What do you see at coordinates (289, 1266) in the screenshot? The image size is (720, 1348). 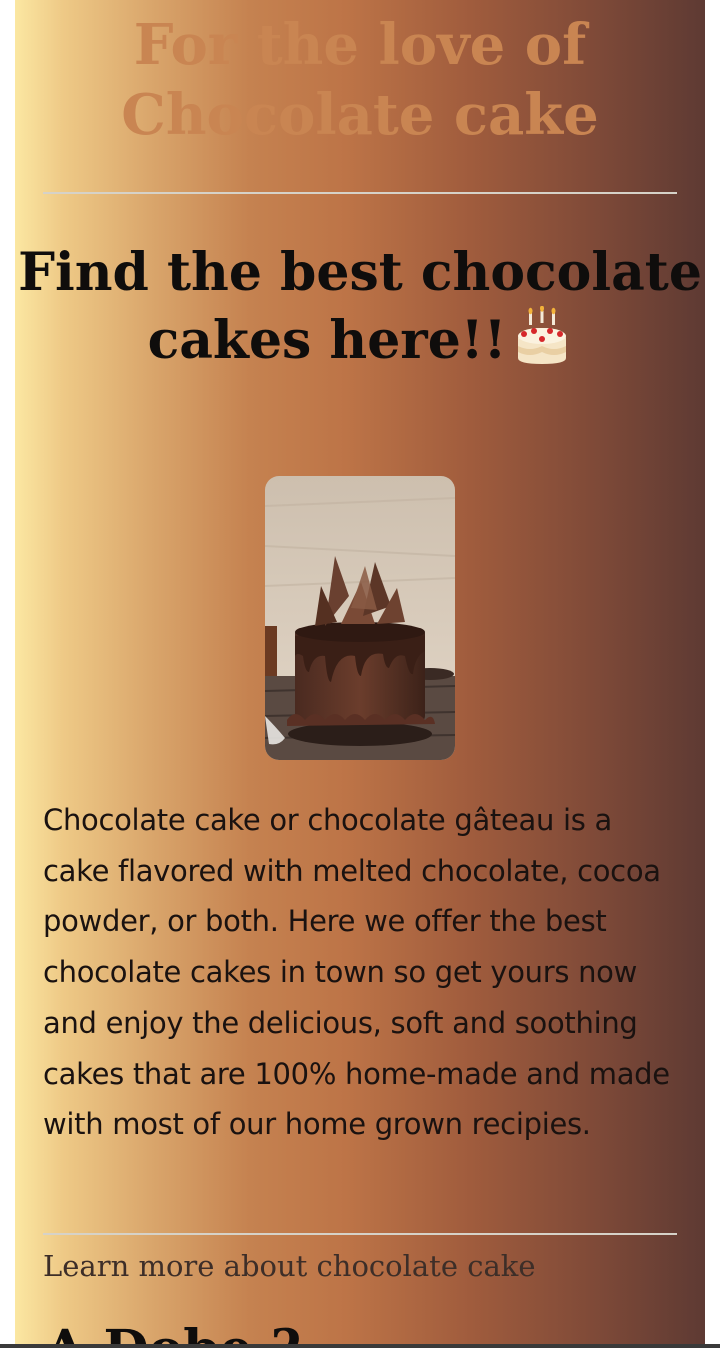 I see `learn-more-link: Learn more about chocolate cake` at bounding box center [289, 1266].